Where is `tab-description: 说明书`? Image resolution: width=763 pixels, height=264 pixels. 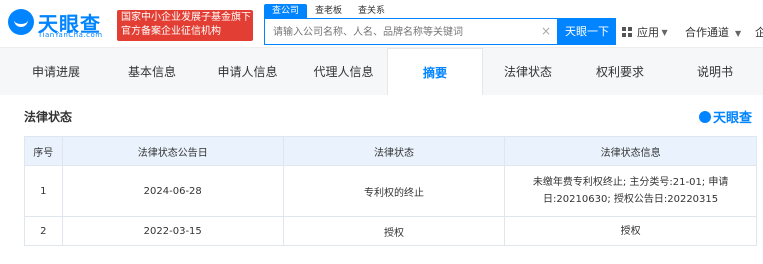
tab-description: 说明书 is located at coordinates (715, 72).